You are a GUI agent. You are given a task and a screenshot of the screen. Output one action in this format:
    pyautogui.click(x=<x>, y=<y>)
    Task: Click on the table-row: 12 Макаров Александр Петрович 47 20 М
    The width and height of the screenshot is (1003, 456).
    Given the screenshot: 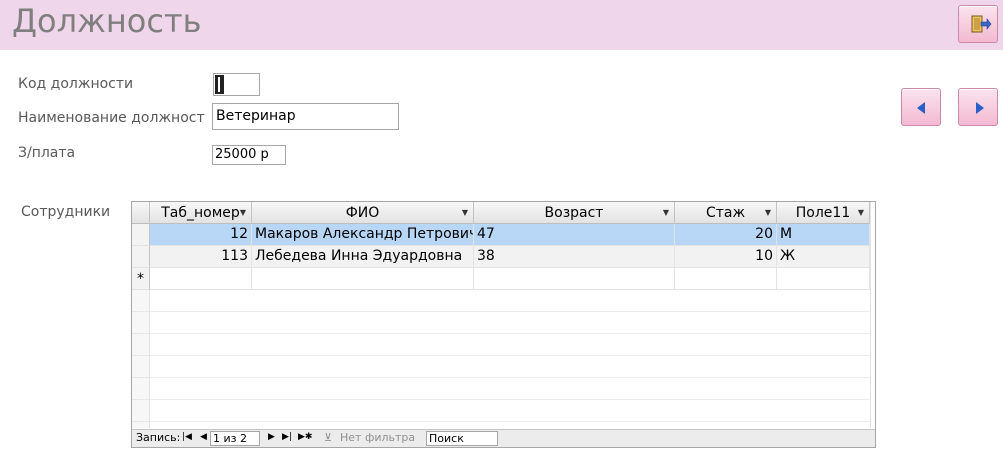 What is the action you would take?
    pyautogui.click(x=501, y=235)
    